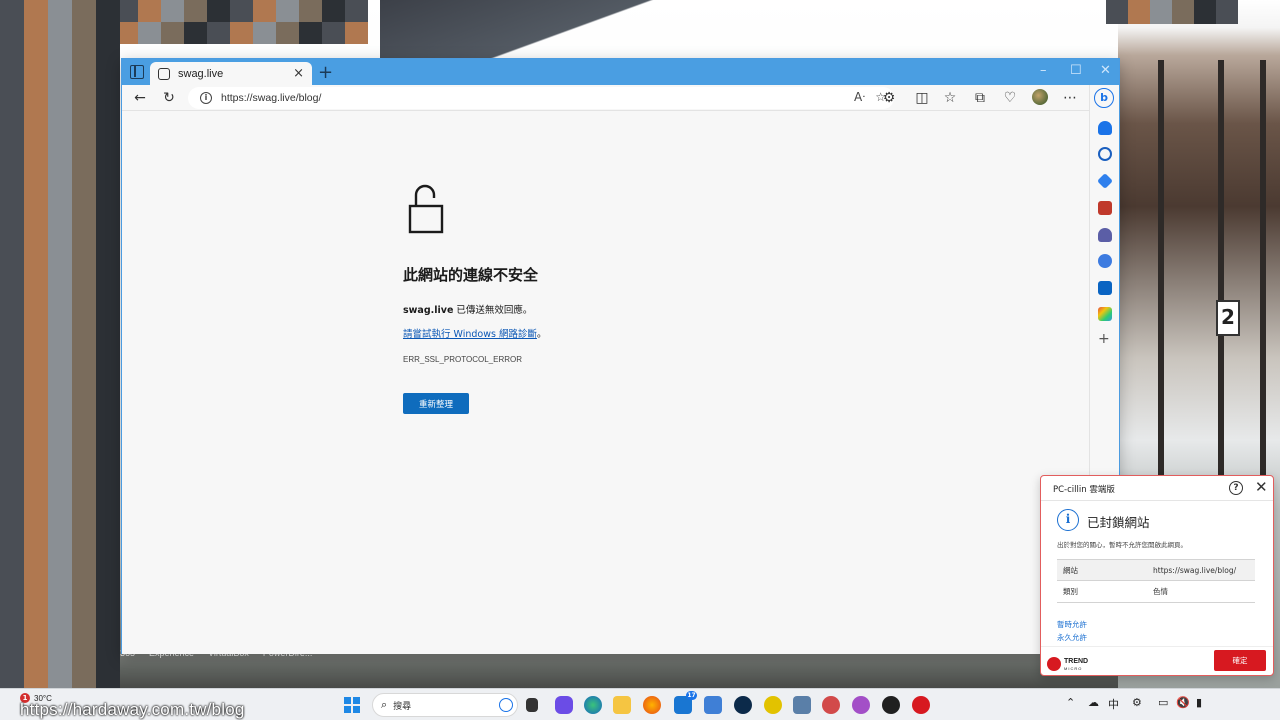  I want to click on allow-permanently-link: 永久允許, so click(1072, 637).